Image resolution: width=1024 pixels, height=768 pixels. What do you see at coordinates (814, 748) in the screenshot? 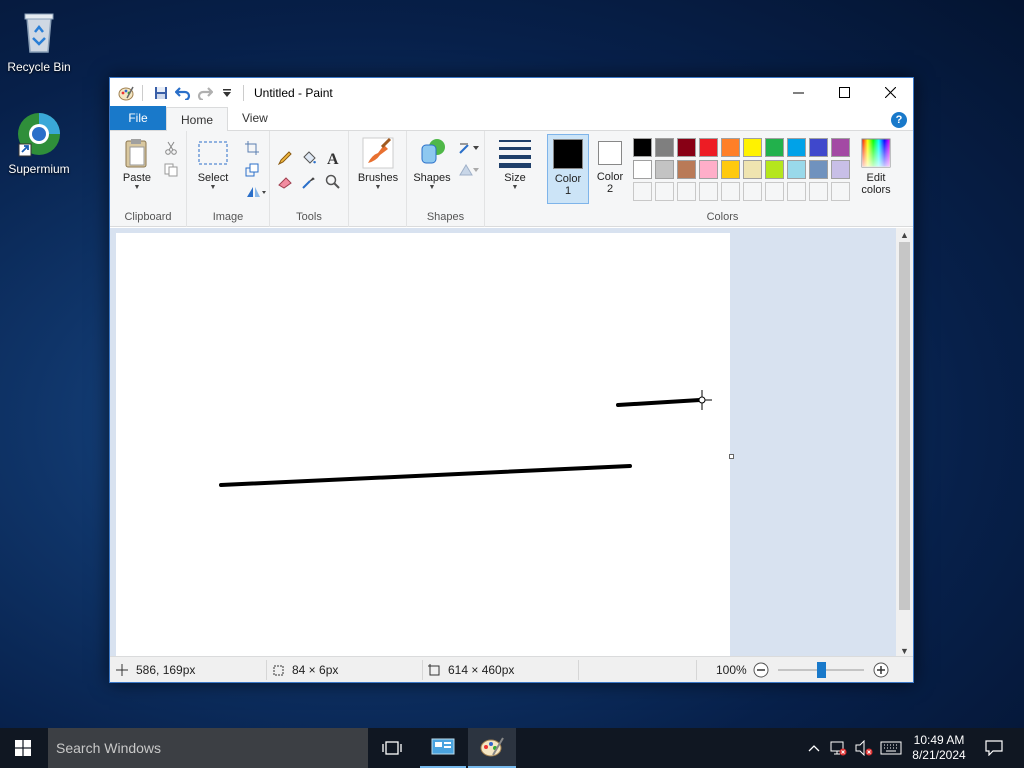
I see `show-hidden-icons-button` at bounding box center [814, 748].